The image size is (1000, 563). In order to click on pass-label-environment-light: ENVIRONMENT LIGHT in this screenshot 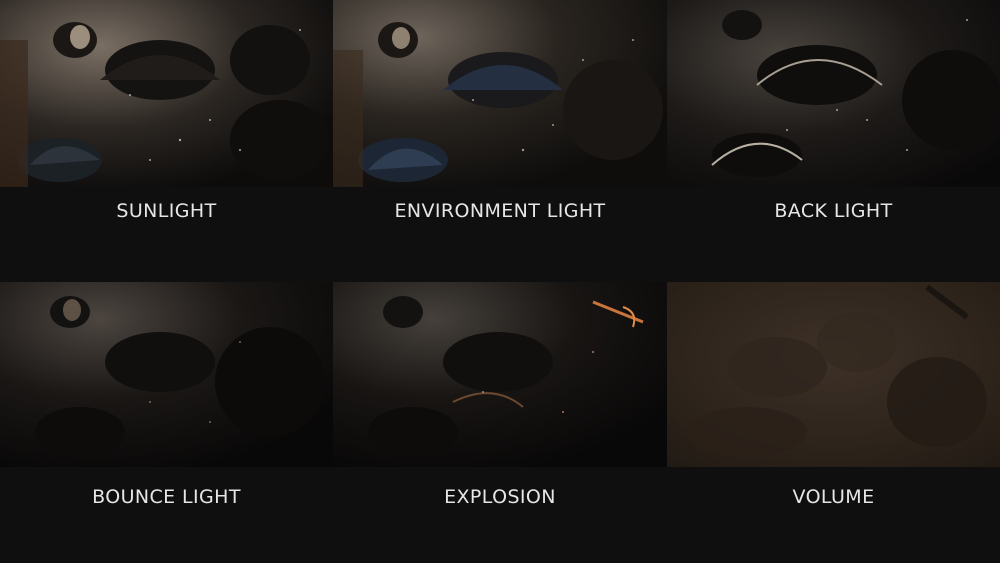, I will do `click(500, 211)`.